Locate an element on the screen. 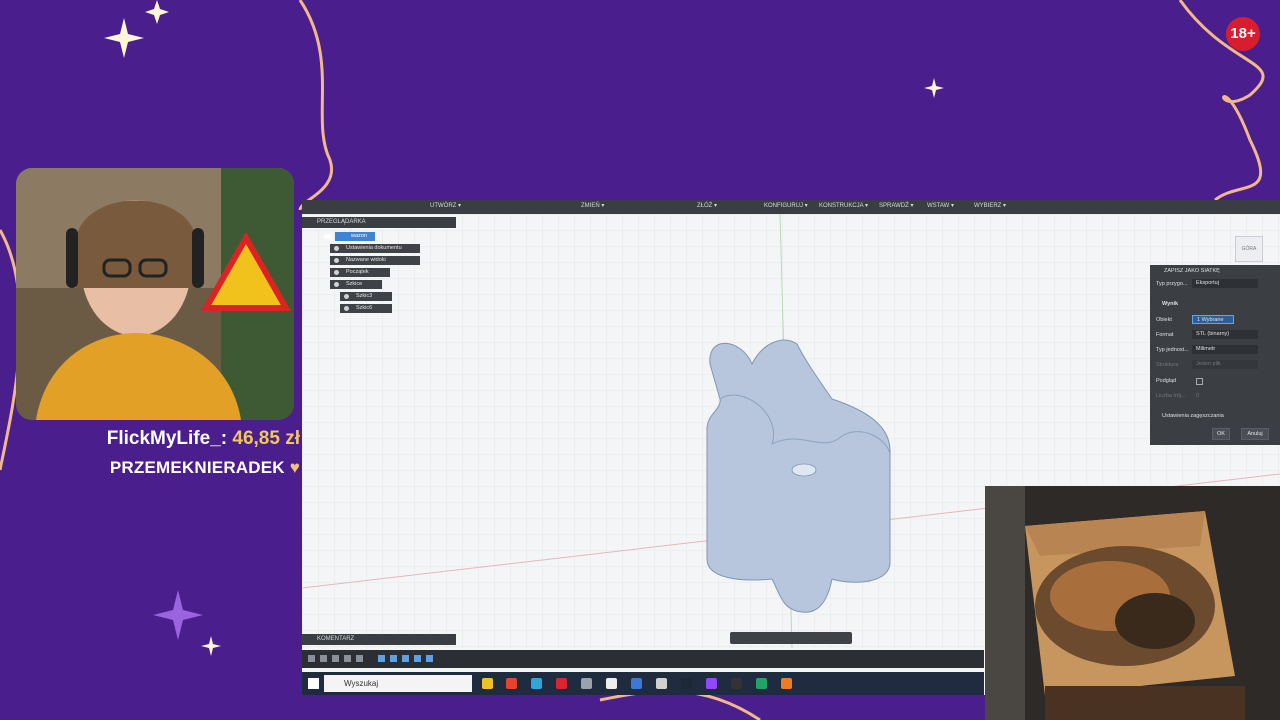  cancel-button: Anuluj is located at coordinates (1255, 434).